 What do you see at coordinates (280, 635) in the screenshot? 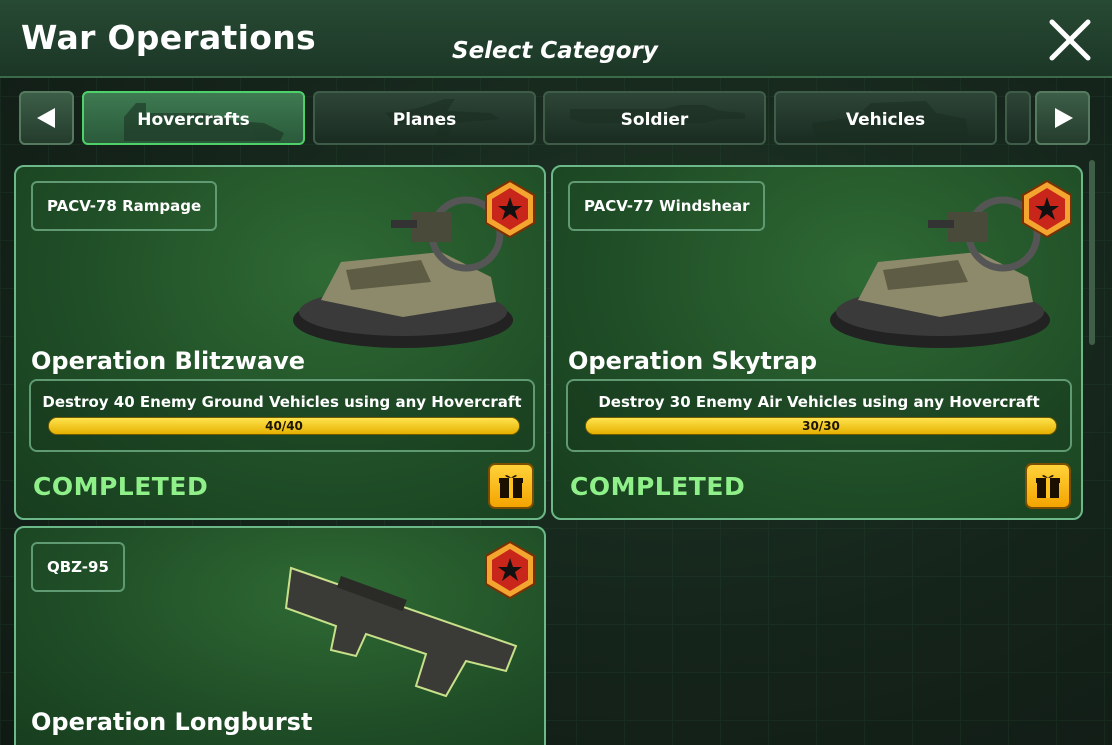
I see `operation-card: QBZ-95 Operation Longburst` at bounding box center [280, 635].